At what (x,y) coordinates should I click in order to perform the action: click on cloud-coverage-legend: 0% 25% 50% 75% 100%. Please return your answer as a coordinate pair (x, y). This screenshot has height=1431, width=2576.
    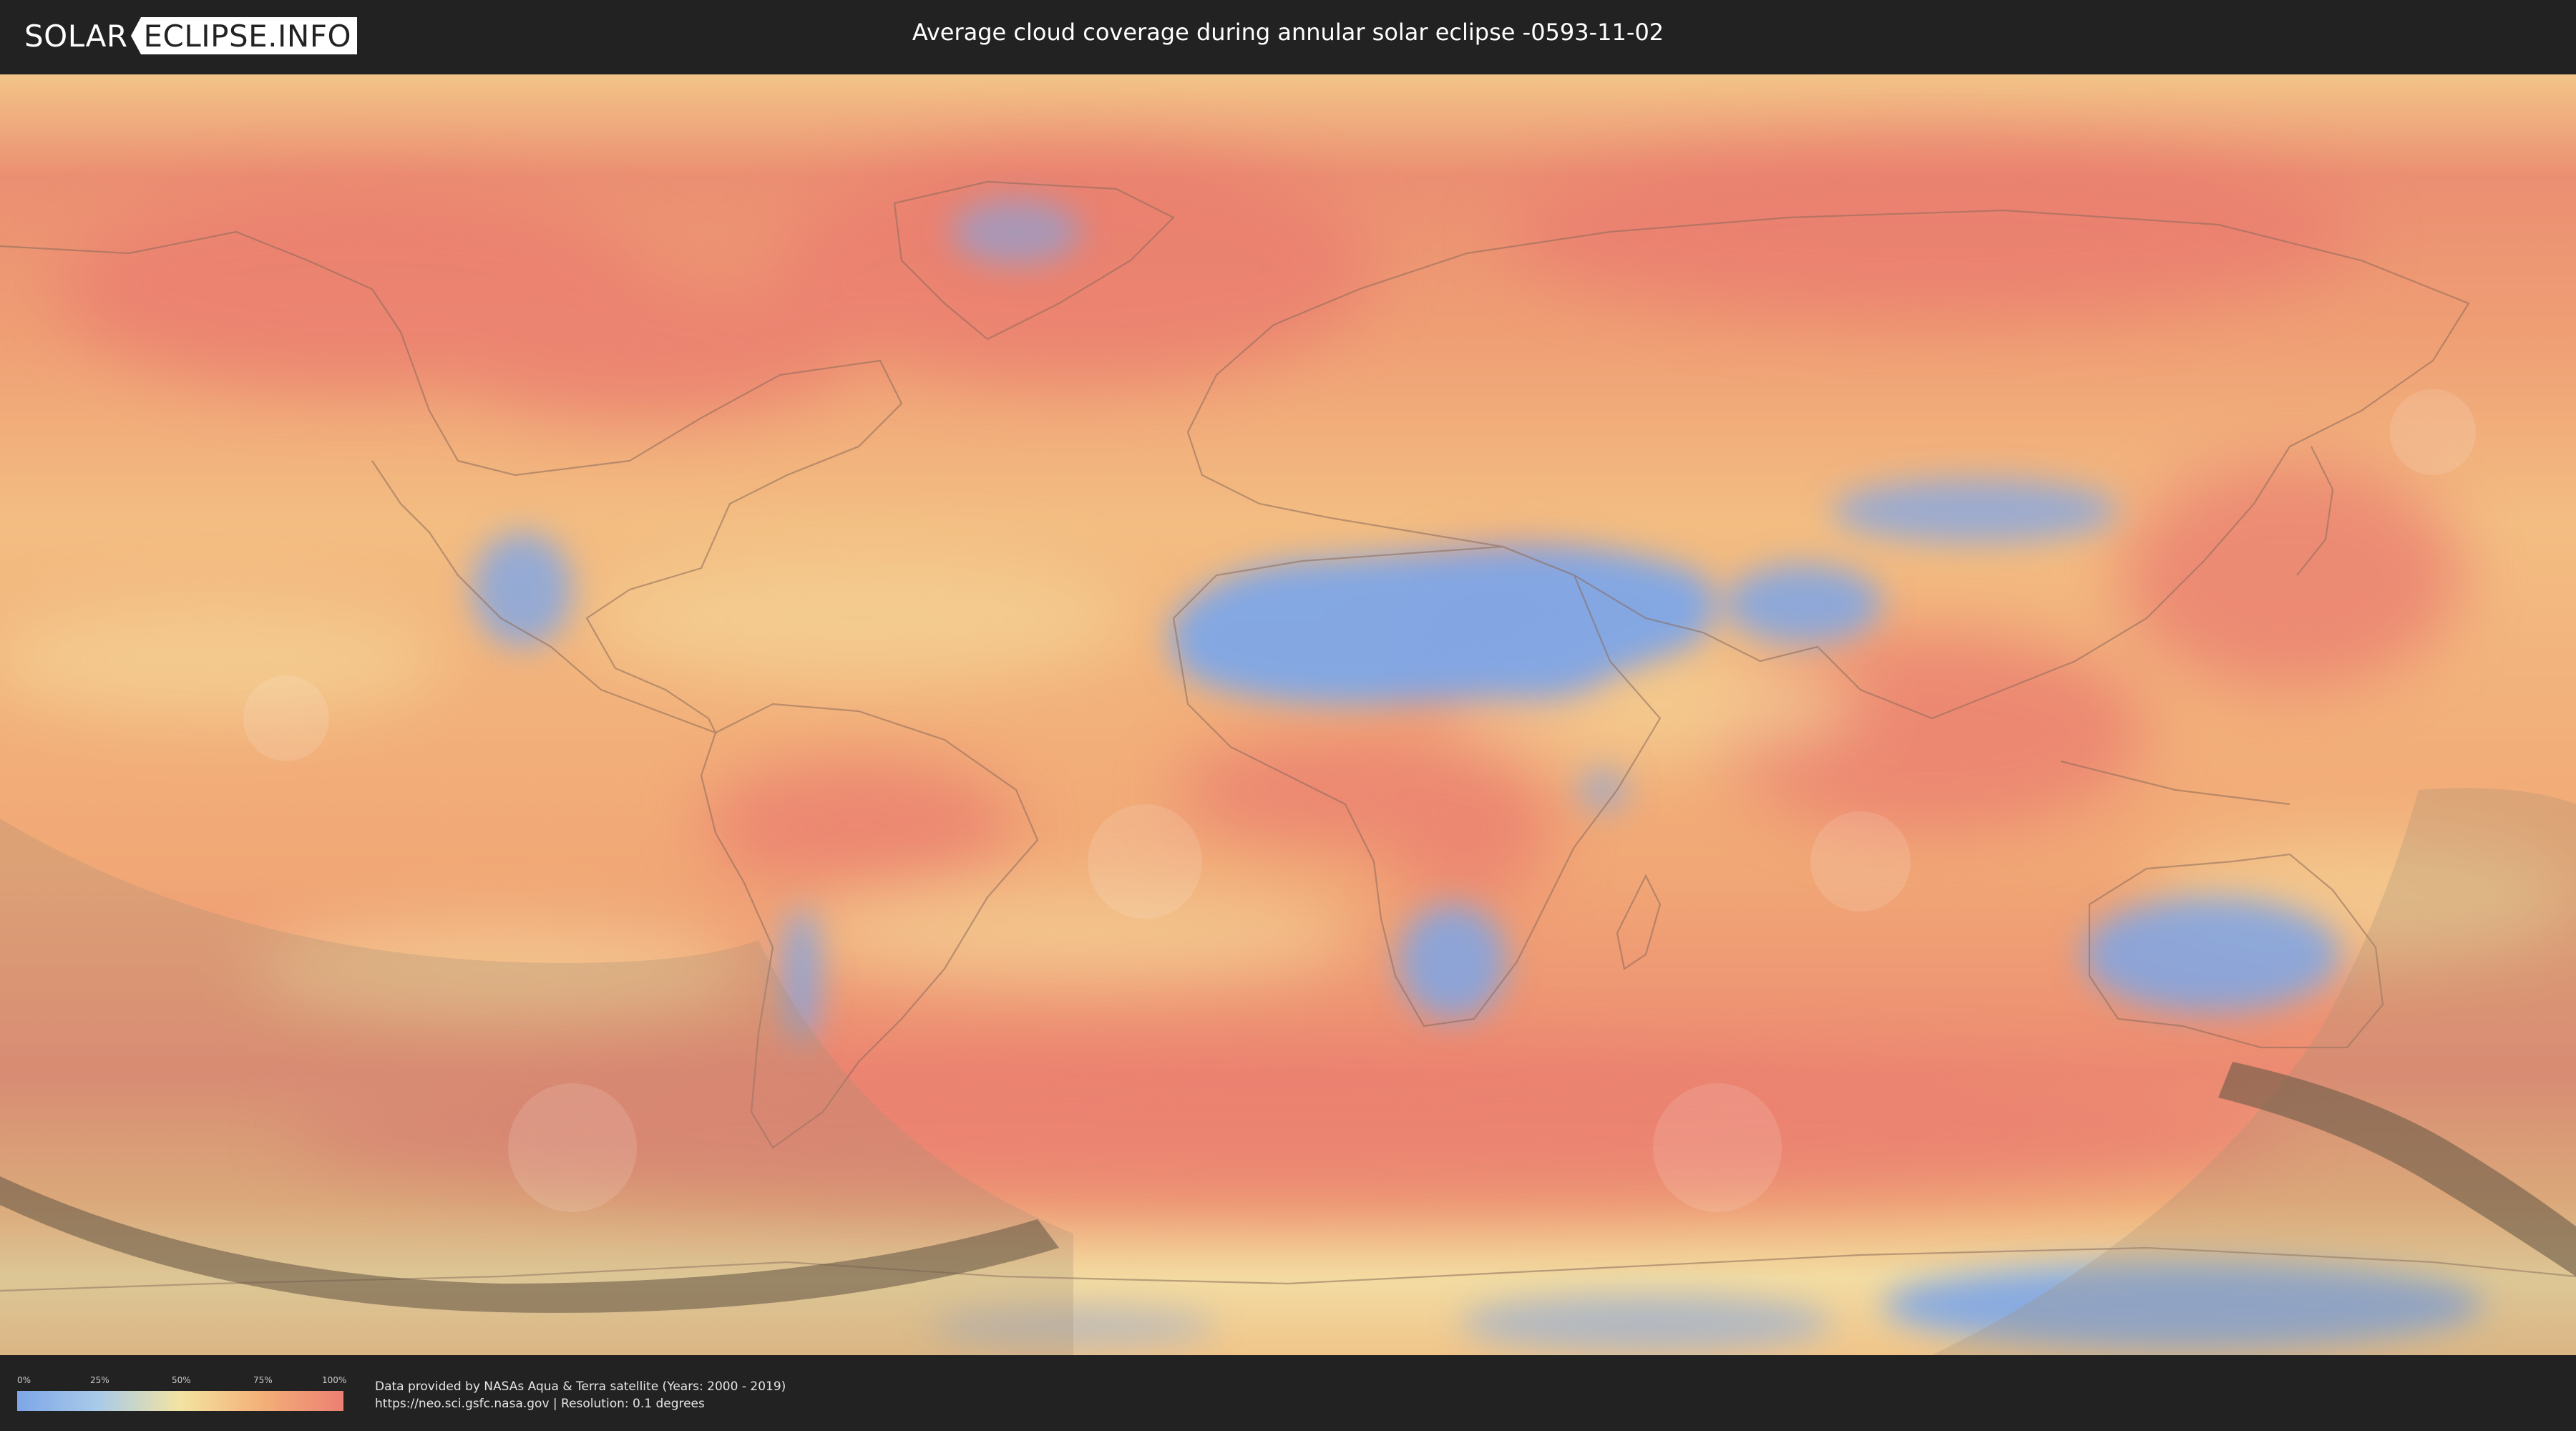
    Looking at the image, I should click on (182, 1393).